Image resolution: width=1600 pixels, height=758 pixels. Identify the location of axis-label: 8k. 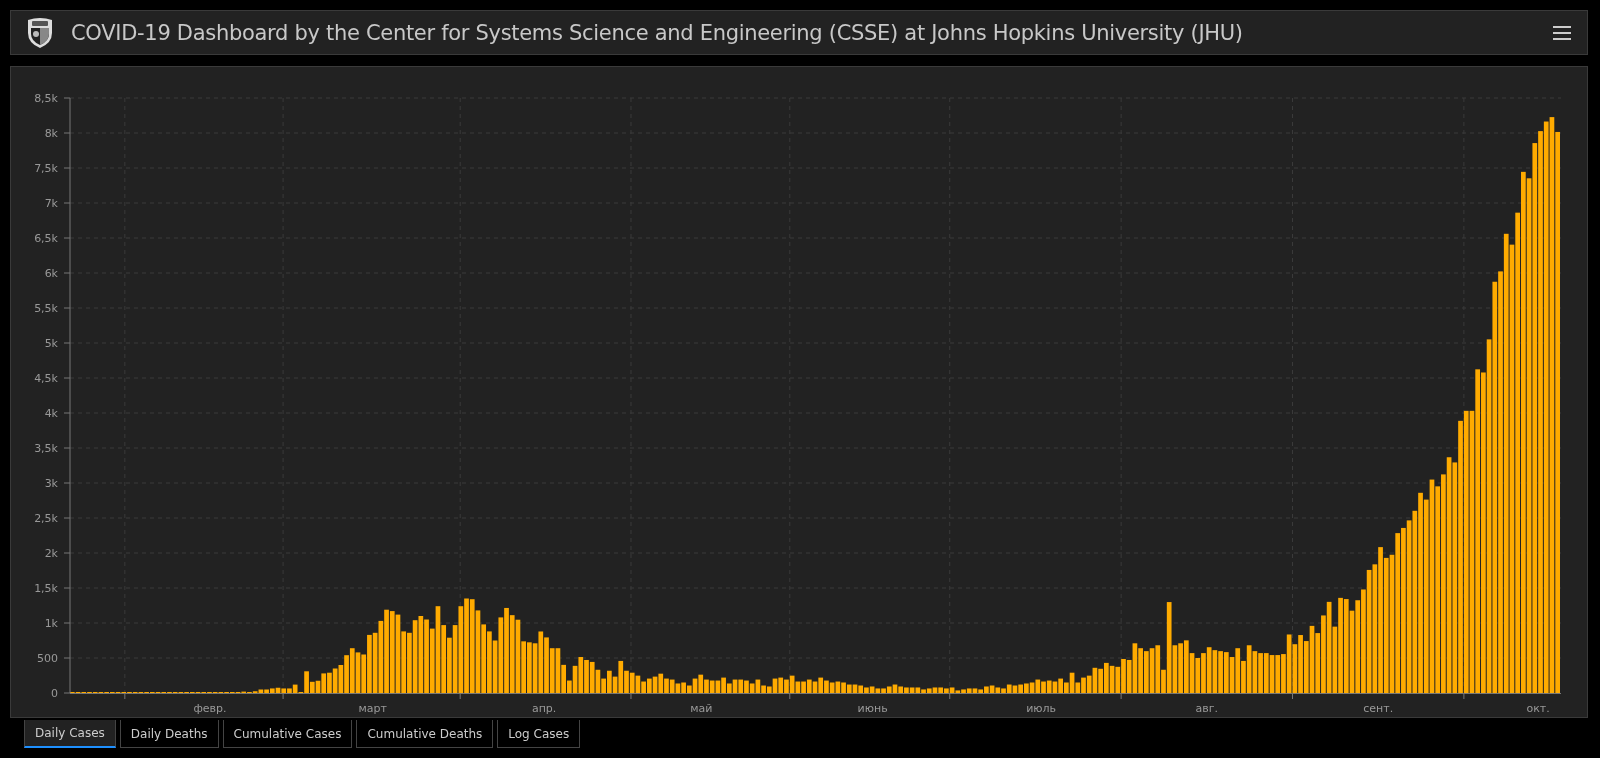
(51, 133).